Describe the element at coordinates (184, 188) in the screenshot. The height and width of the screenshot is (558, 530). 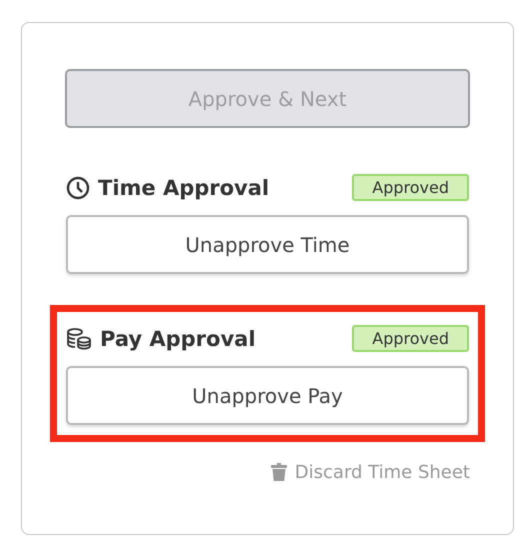
I see `section-title: Time Approval` at that location.